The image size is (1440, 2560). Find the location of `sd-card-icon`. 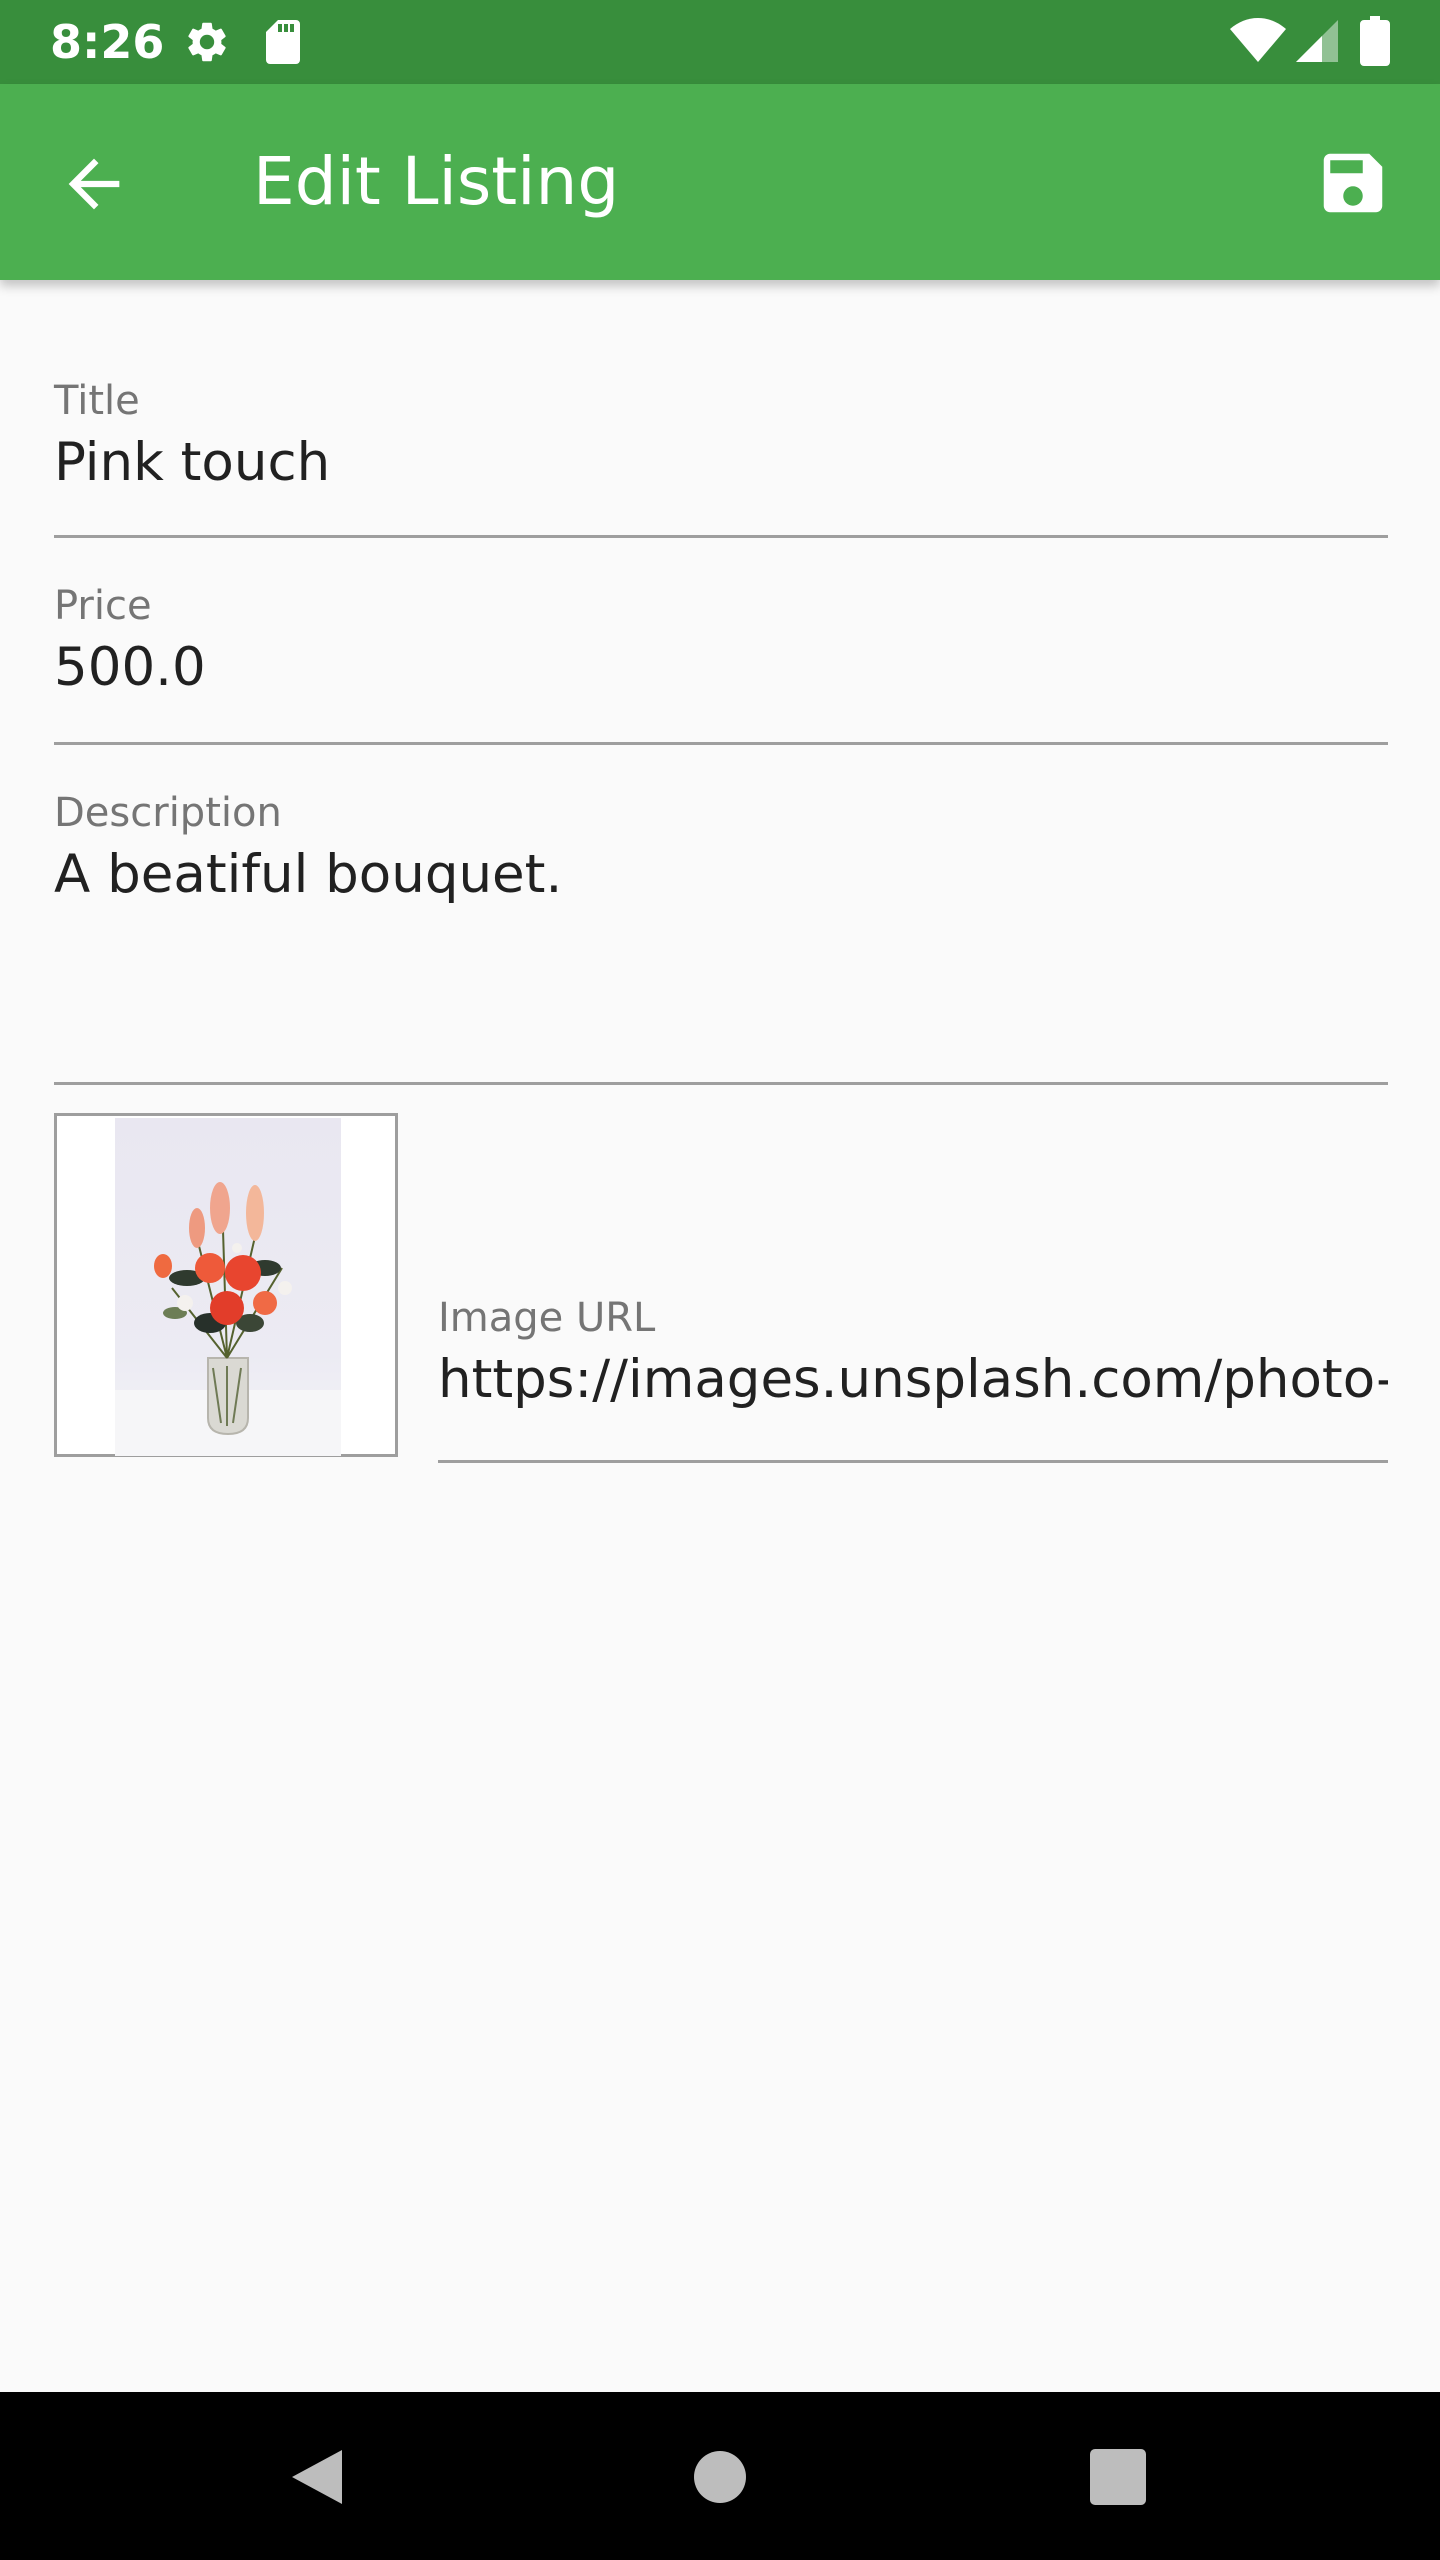

sd-card-icon is located at coordinates (283, 42).